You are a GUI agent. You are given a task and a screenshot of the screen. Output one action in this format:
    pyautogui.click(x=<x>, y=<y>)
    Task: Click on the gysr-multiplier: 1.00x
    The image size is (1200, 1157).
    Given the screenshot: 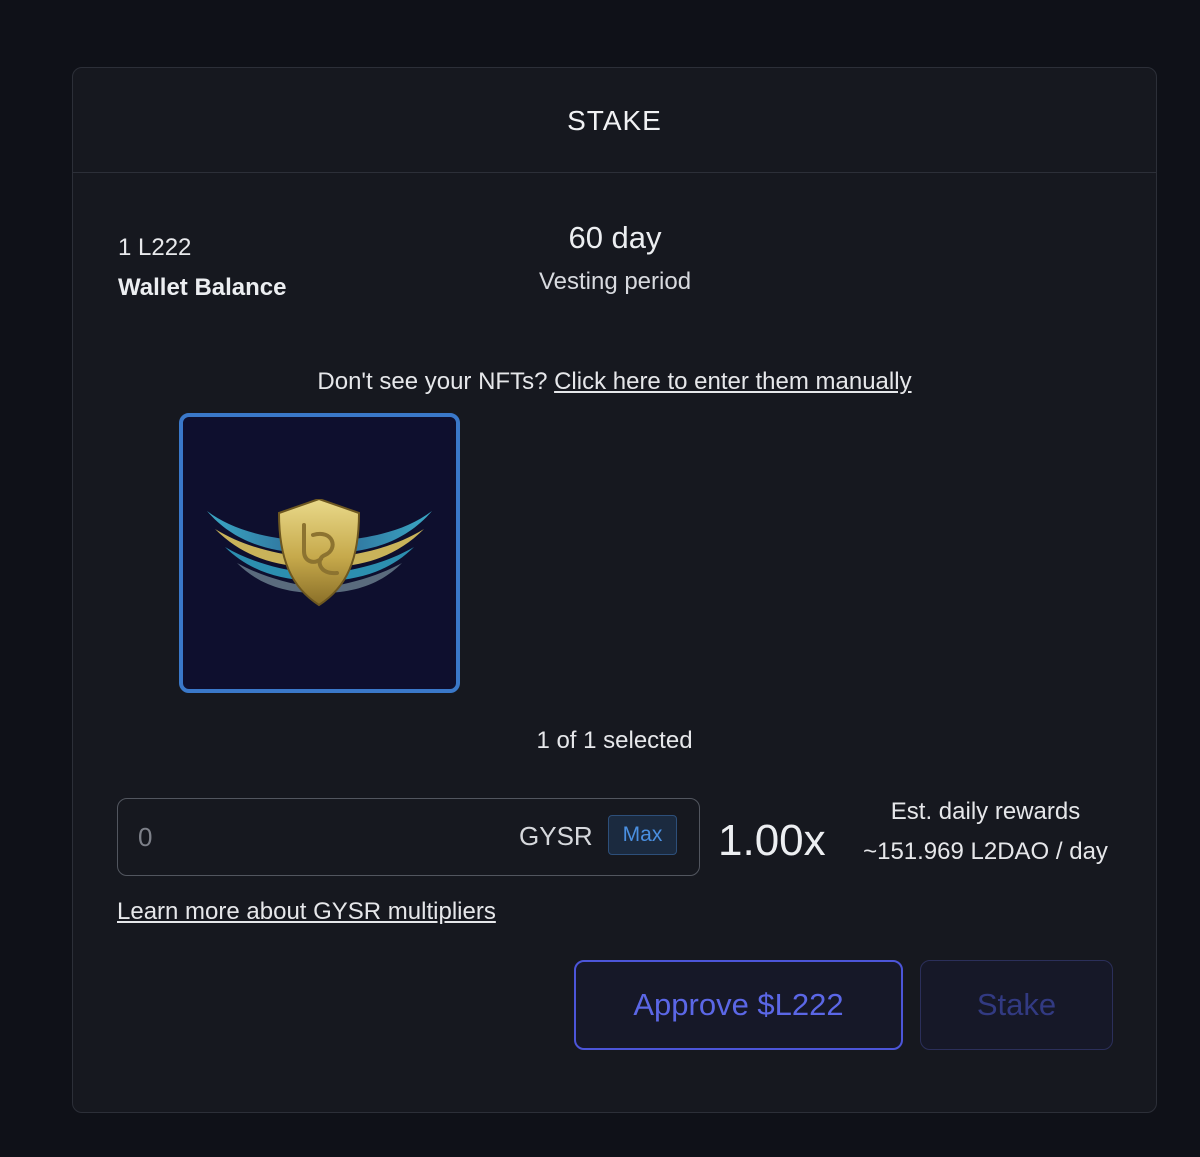 What is the action you would take?
    pyautogui.click(x=772, y=840)
    